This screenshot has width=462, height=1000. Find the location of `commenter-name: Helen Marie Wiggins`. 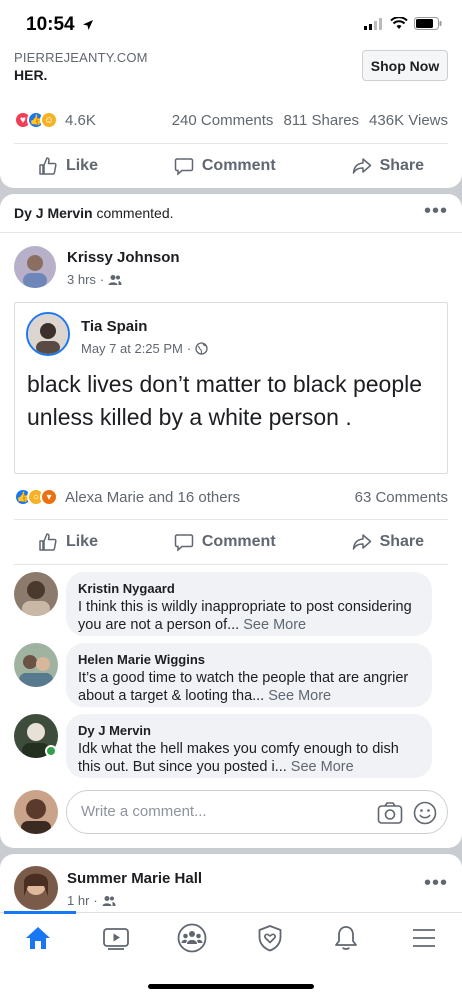

commenter-name: Helen Marie Wiggins is located at coordinates (249, 659).